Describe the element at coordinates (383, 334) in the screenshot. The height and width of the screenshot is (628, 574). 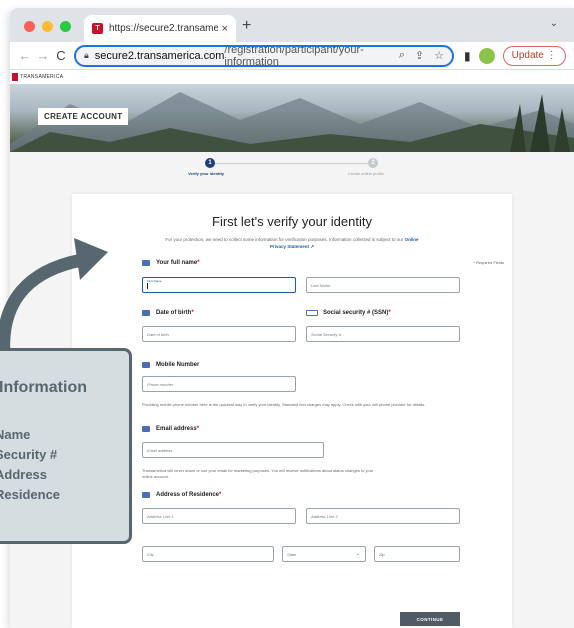
I see `ssn-input: Social Security #` at that location.